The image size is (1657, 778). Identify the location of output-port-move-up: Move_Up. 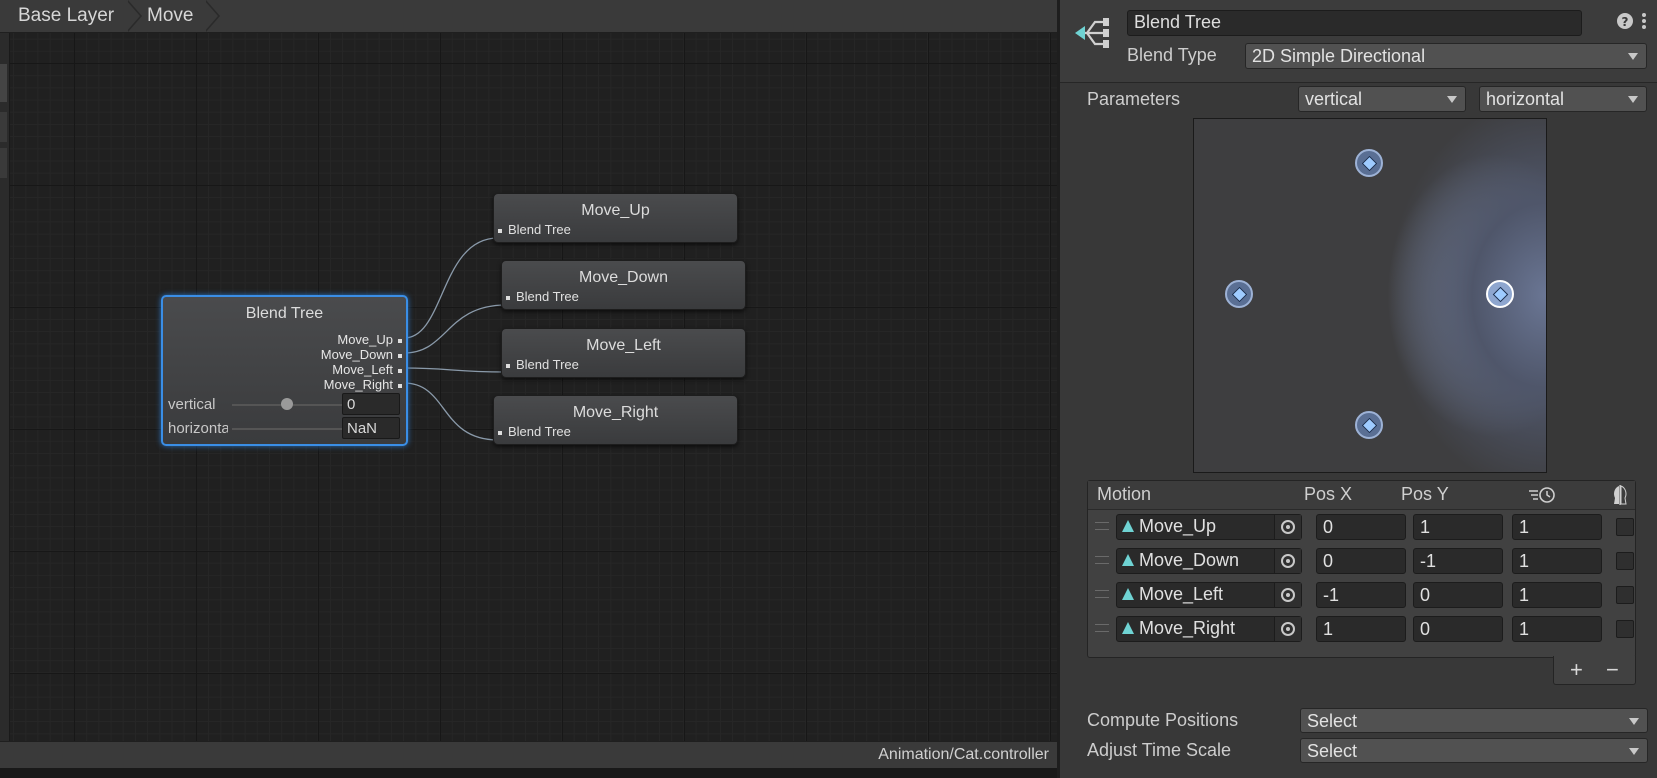
(369, 339).